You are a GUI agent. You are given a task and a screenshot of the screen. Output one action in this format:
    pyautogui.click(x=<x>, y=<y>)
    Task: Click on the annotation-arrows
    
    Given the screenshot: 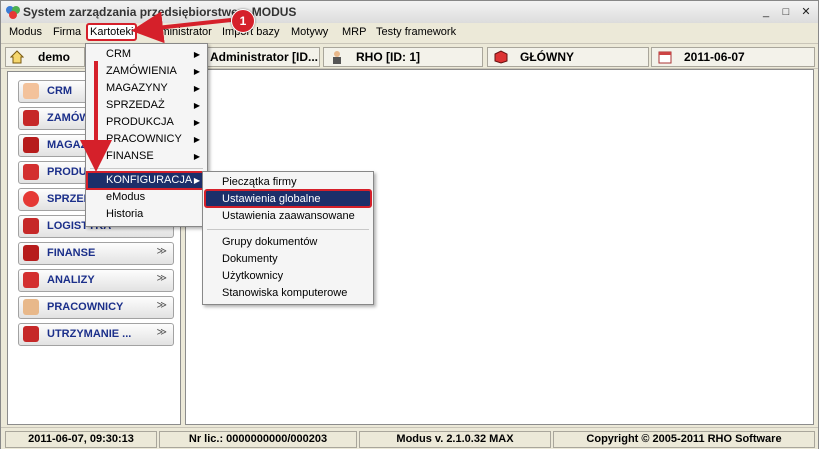 What is the action you would take?
    pyautogui.click(x=156, y=91)
    